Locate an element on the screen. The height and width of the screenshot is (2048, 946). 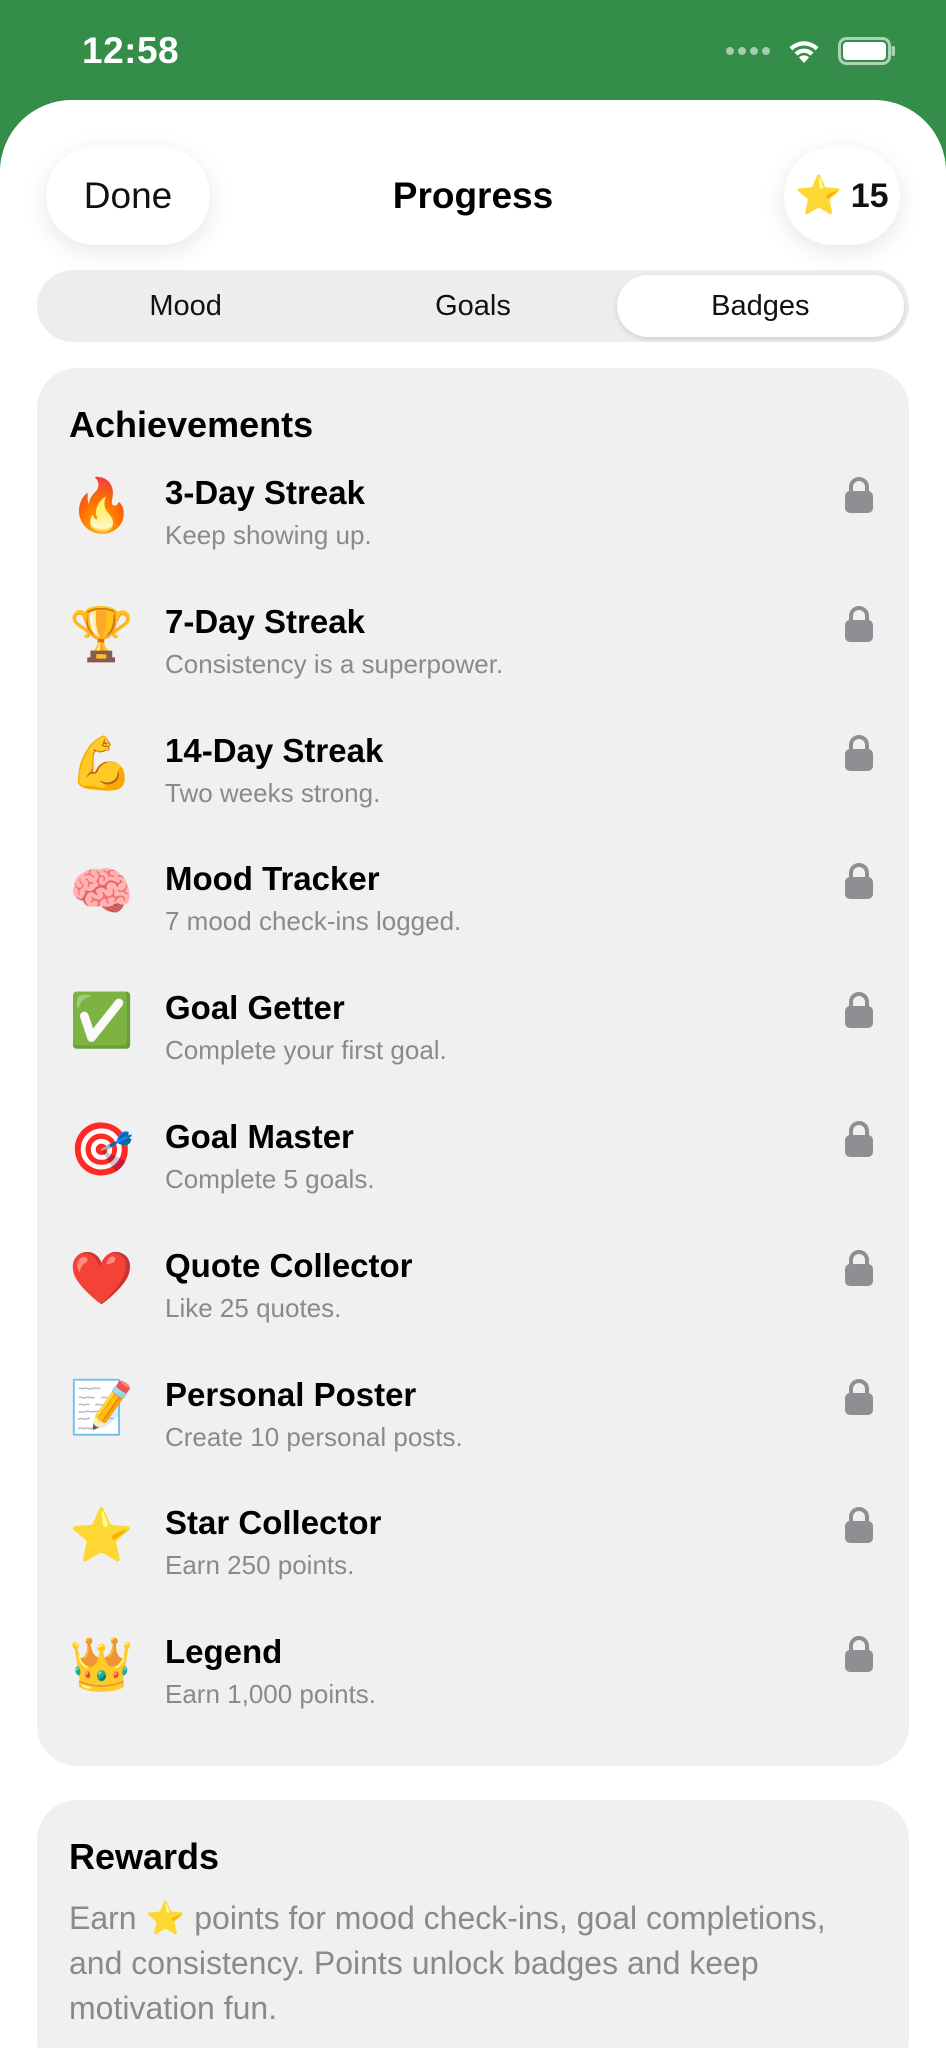
achievements-title: Achievements is located at coordinates (191, 424).